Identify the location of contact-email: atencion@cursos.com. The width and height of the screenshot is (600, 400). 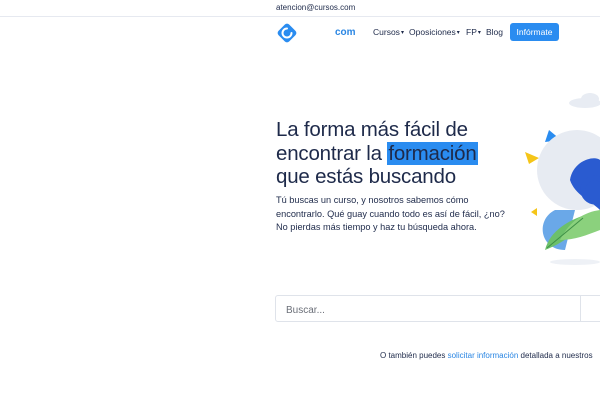
(315, 7).